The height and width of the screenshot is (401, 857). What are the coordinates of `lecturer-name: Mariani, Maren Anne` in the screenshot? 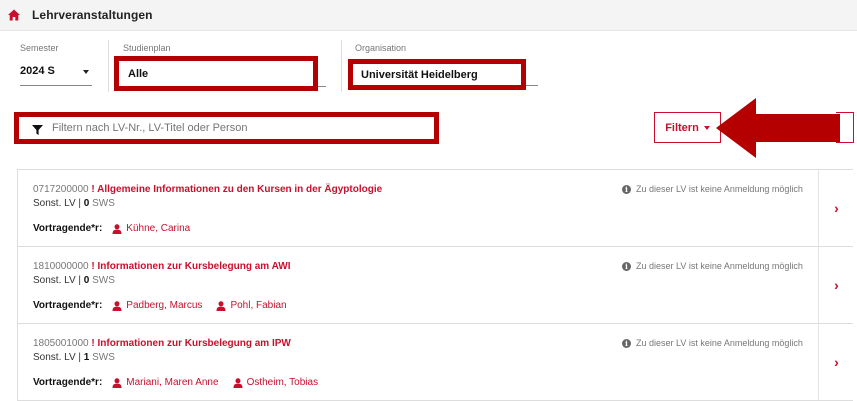 It's located at (172, 382).